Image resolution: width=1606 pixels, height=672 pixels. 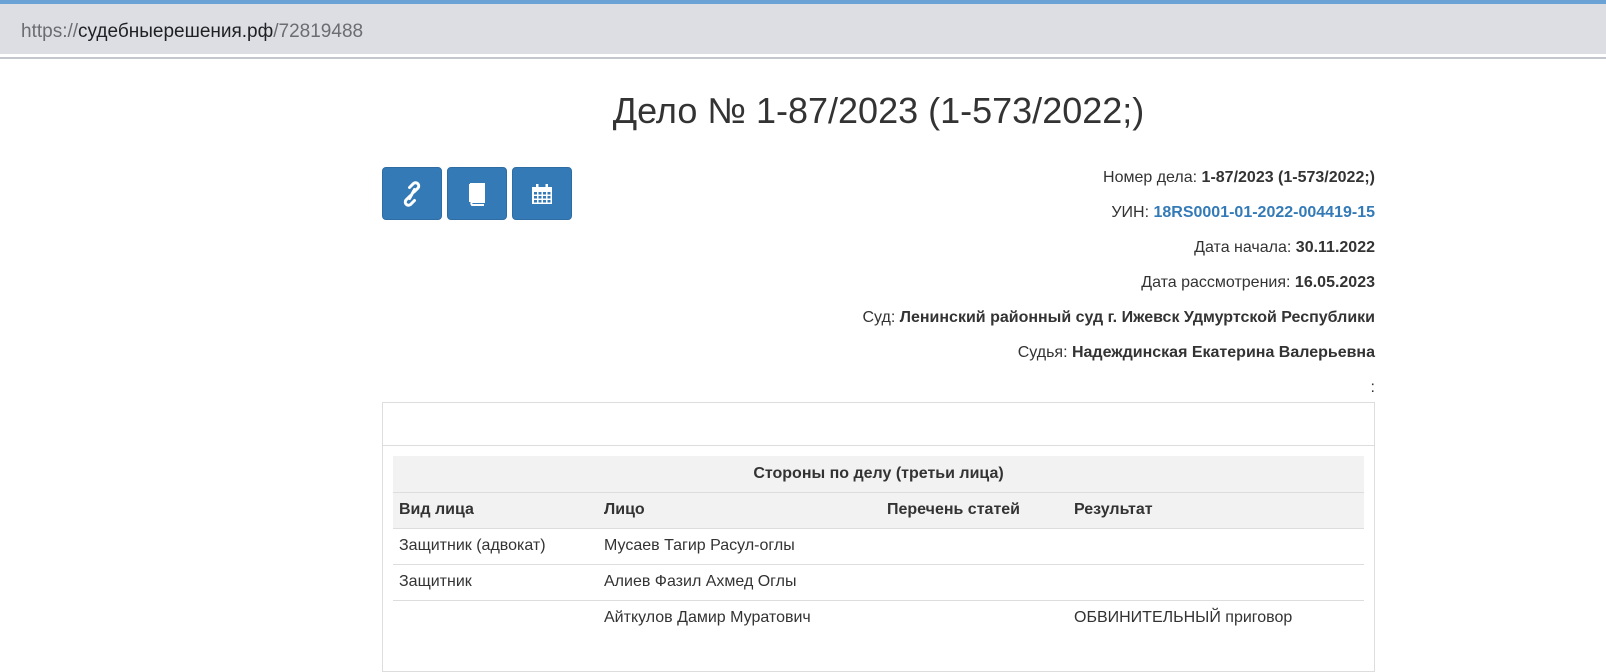 I want to click on table-row: Защитник Алиев Фазил Ахмед Оглы, so click(x=878, y=581).